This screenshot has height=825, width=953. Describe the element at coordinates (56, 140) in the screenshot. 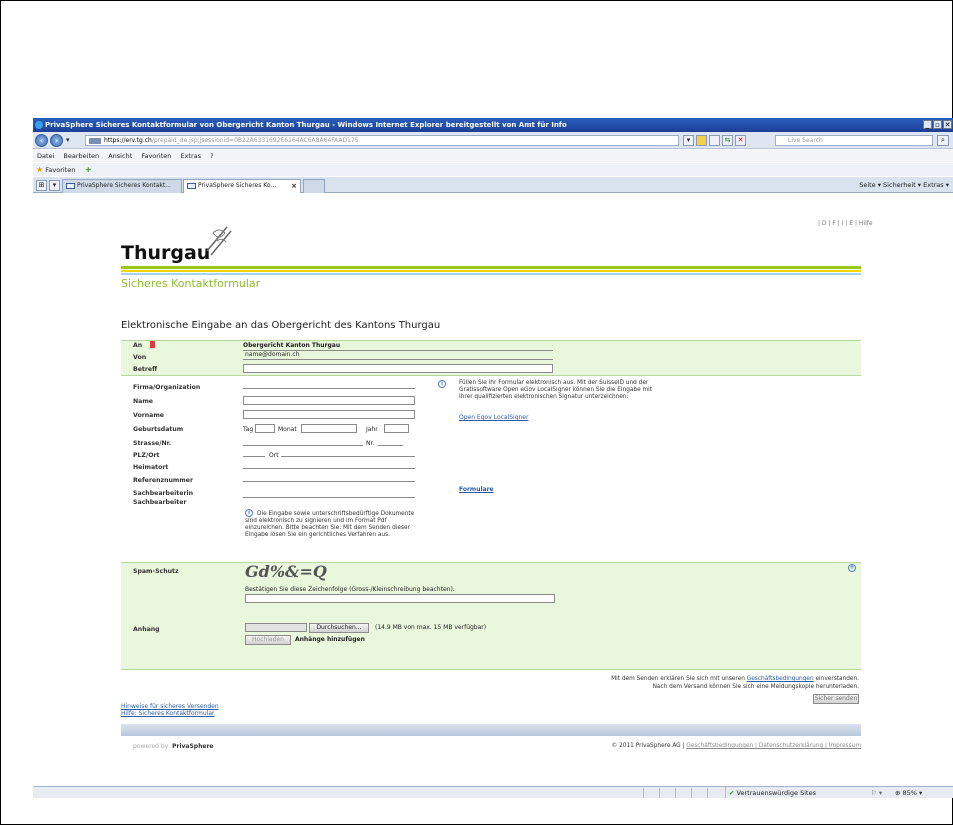

I see `forward-button: ›` at that location.